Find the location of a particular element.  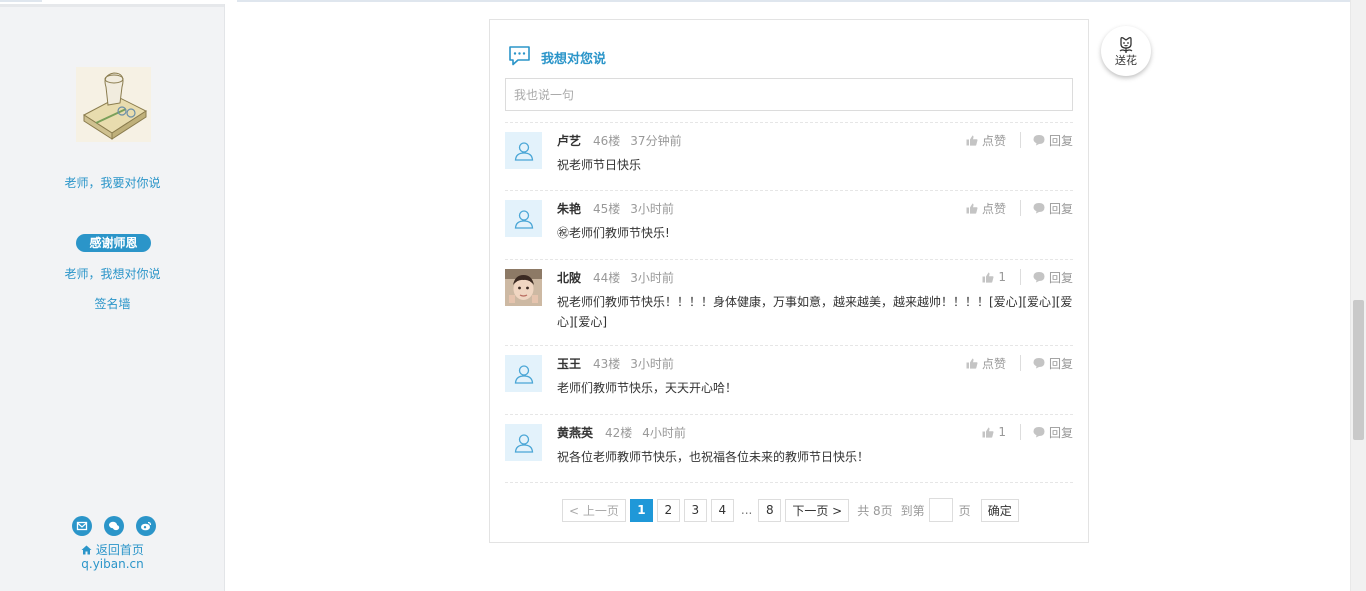

sidebar-link-signature-wall: 签名墙 is located at coordinates (112, 303).